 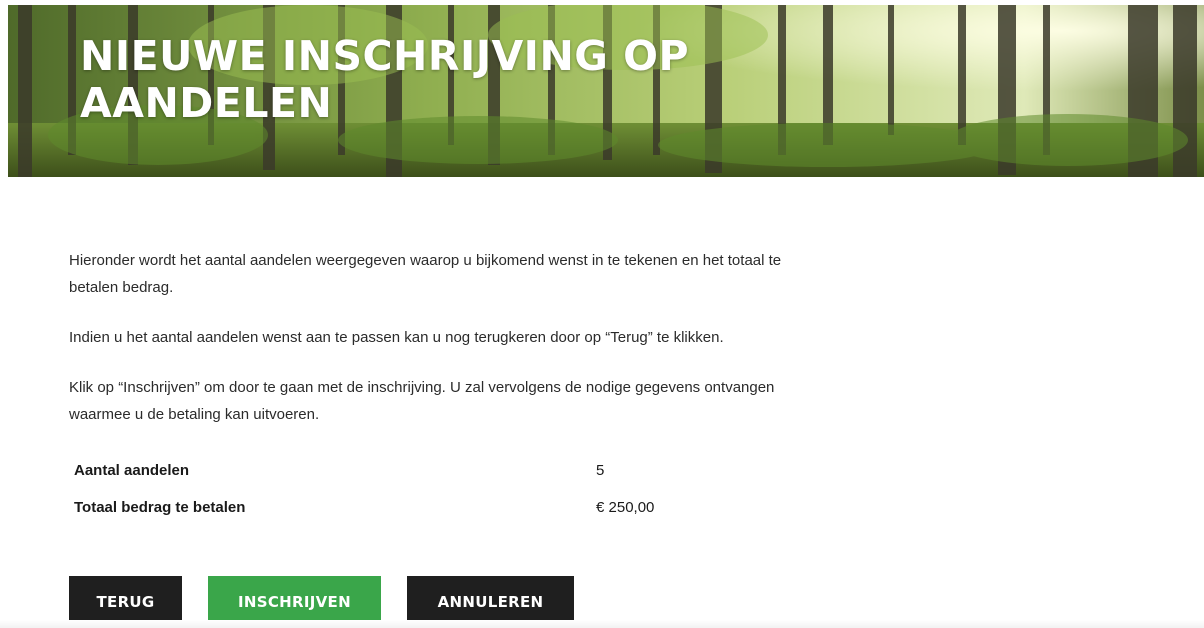 What do you see at coordinates (625, 507) in the screenshot?
I see `summary-value: € 250,00` at bounding box center [625, 507].